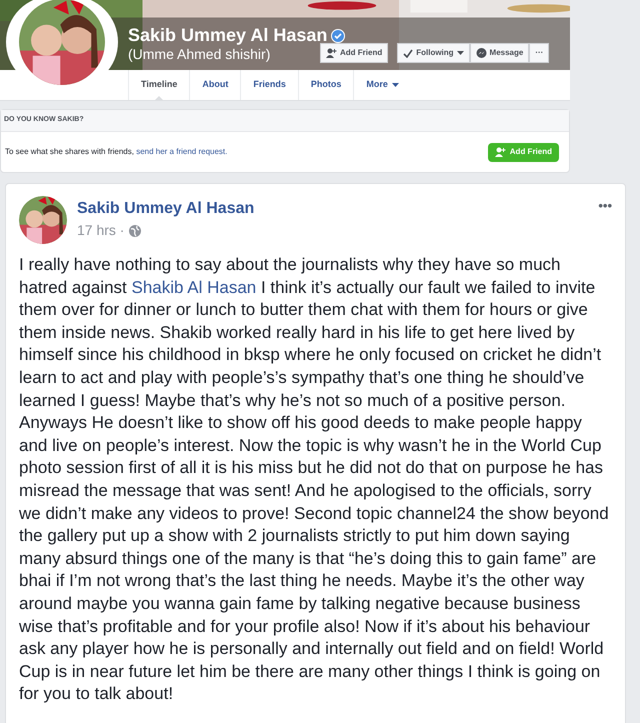 The image size is (640, 723). I want to click on profile-tab: Photos, so click(326, 85).